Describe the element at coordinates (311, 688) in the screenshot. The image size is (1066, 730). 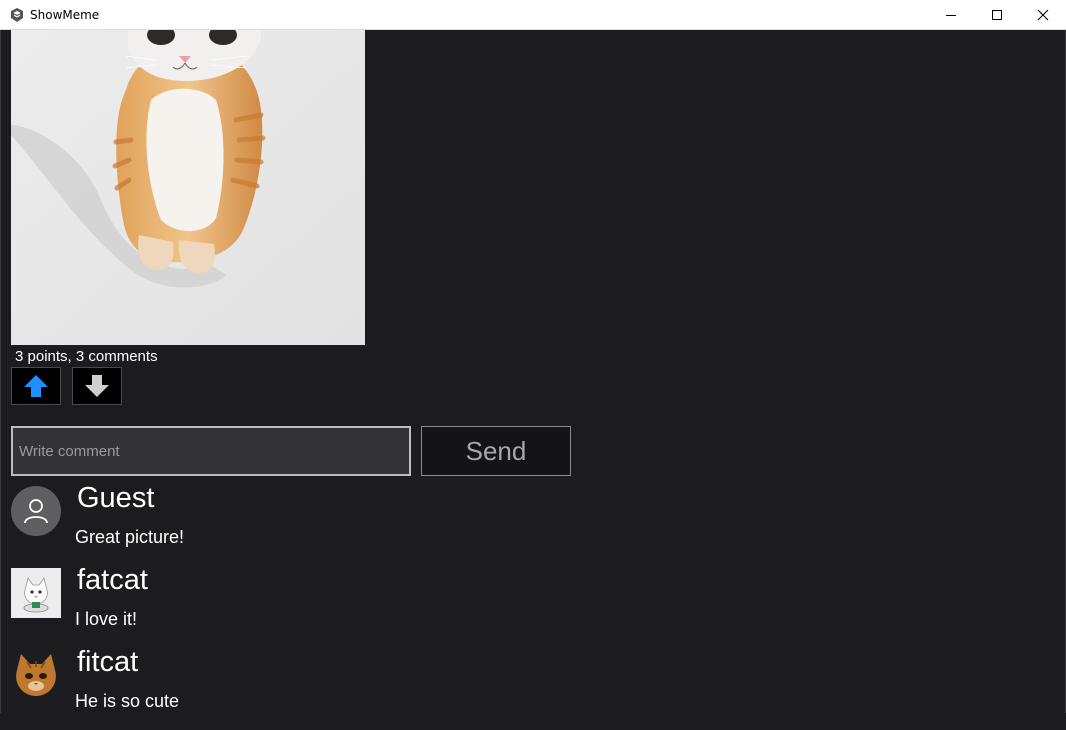
I see `comment-item: fitcat He is so cute` at that location.